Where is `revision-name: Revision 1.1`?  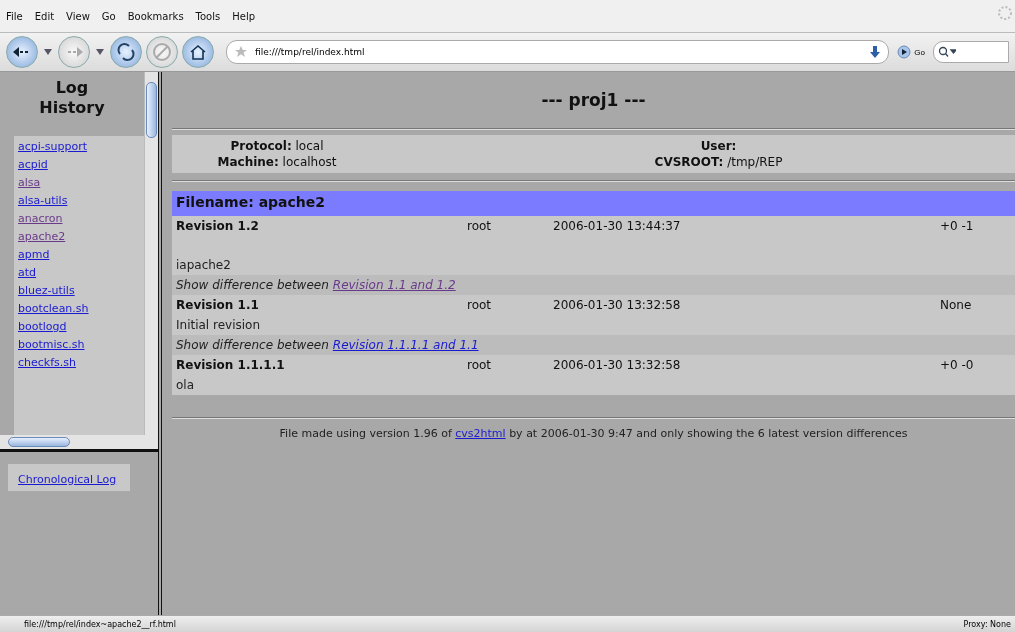
revision-name: Revision 1.1 is located at coordinates (218, 305).